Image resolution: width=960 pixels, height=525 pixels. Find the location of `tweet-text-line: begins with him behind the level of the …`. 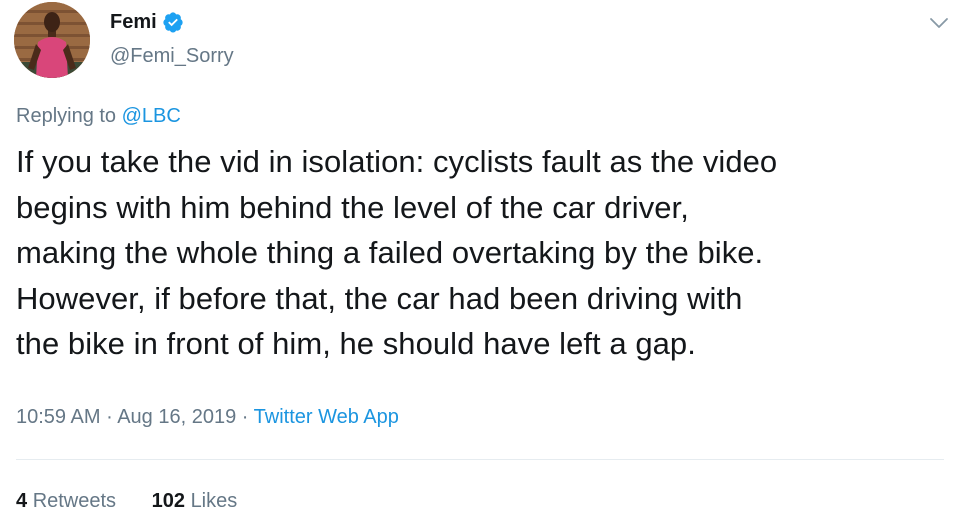

tweet-text-line: begins with him behind the level of the … is located at coordinates (352, 207).